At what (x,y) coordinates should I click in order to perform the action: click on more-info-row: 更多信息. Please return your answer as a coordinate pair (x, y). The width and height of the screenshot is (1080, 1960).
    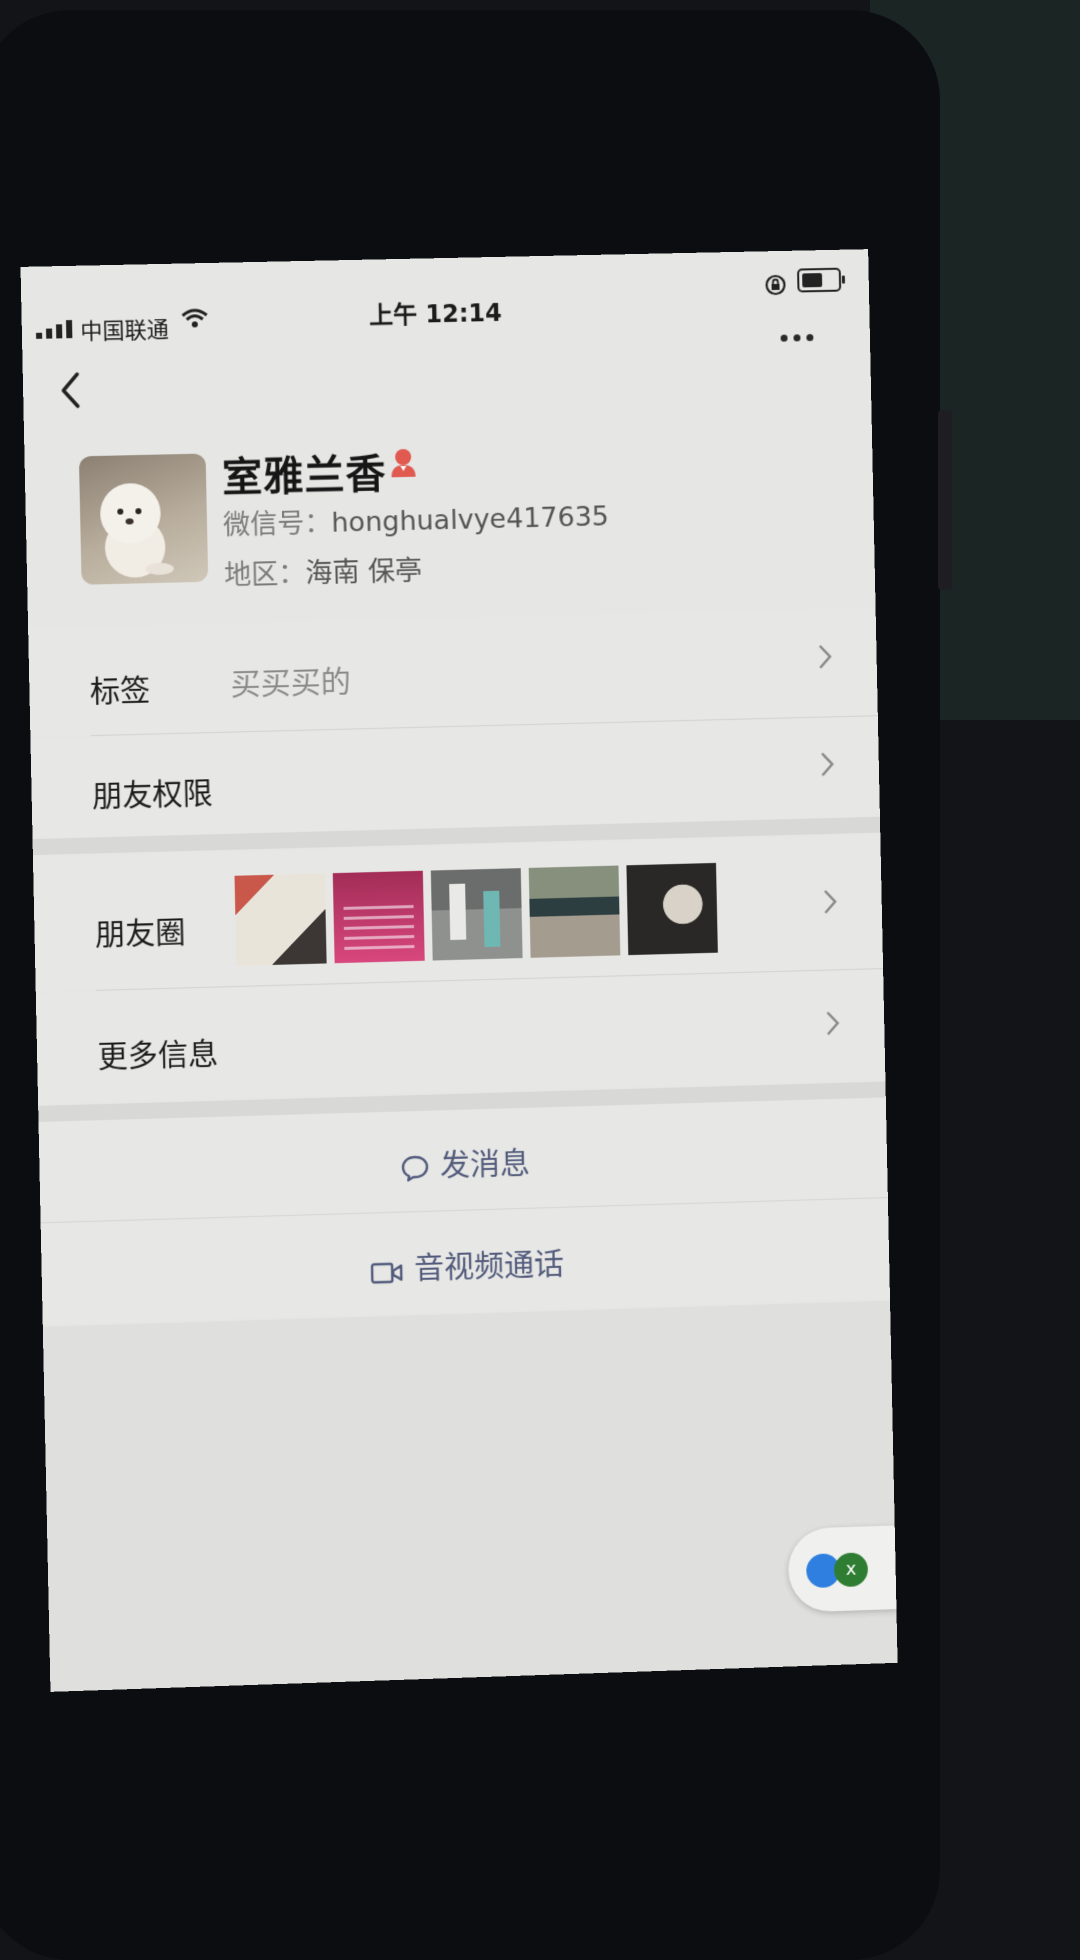
    Looking at the image, I should click on (460, 1037).